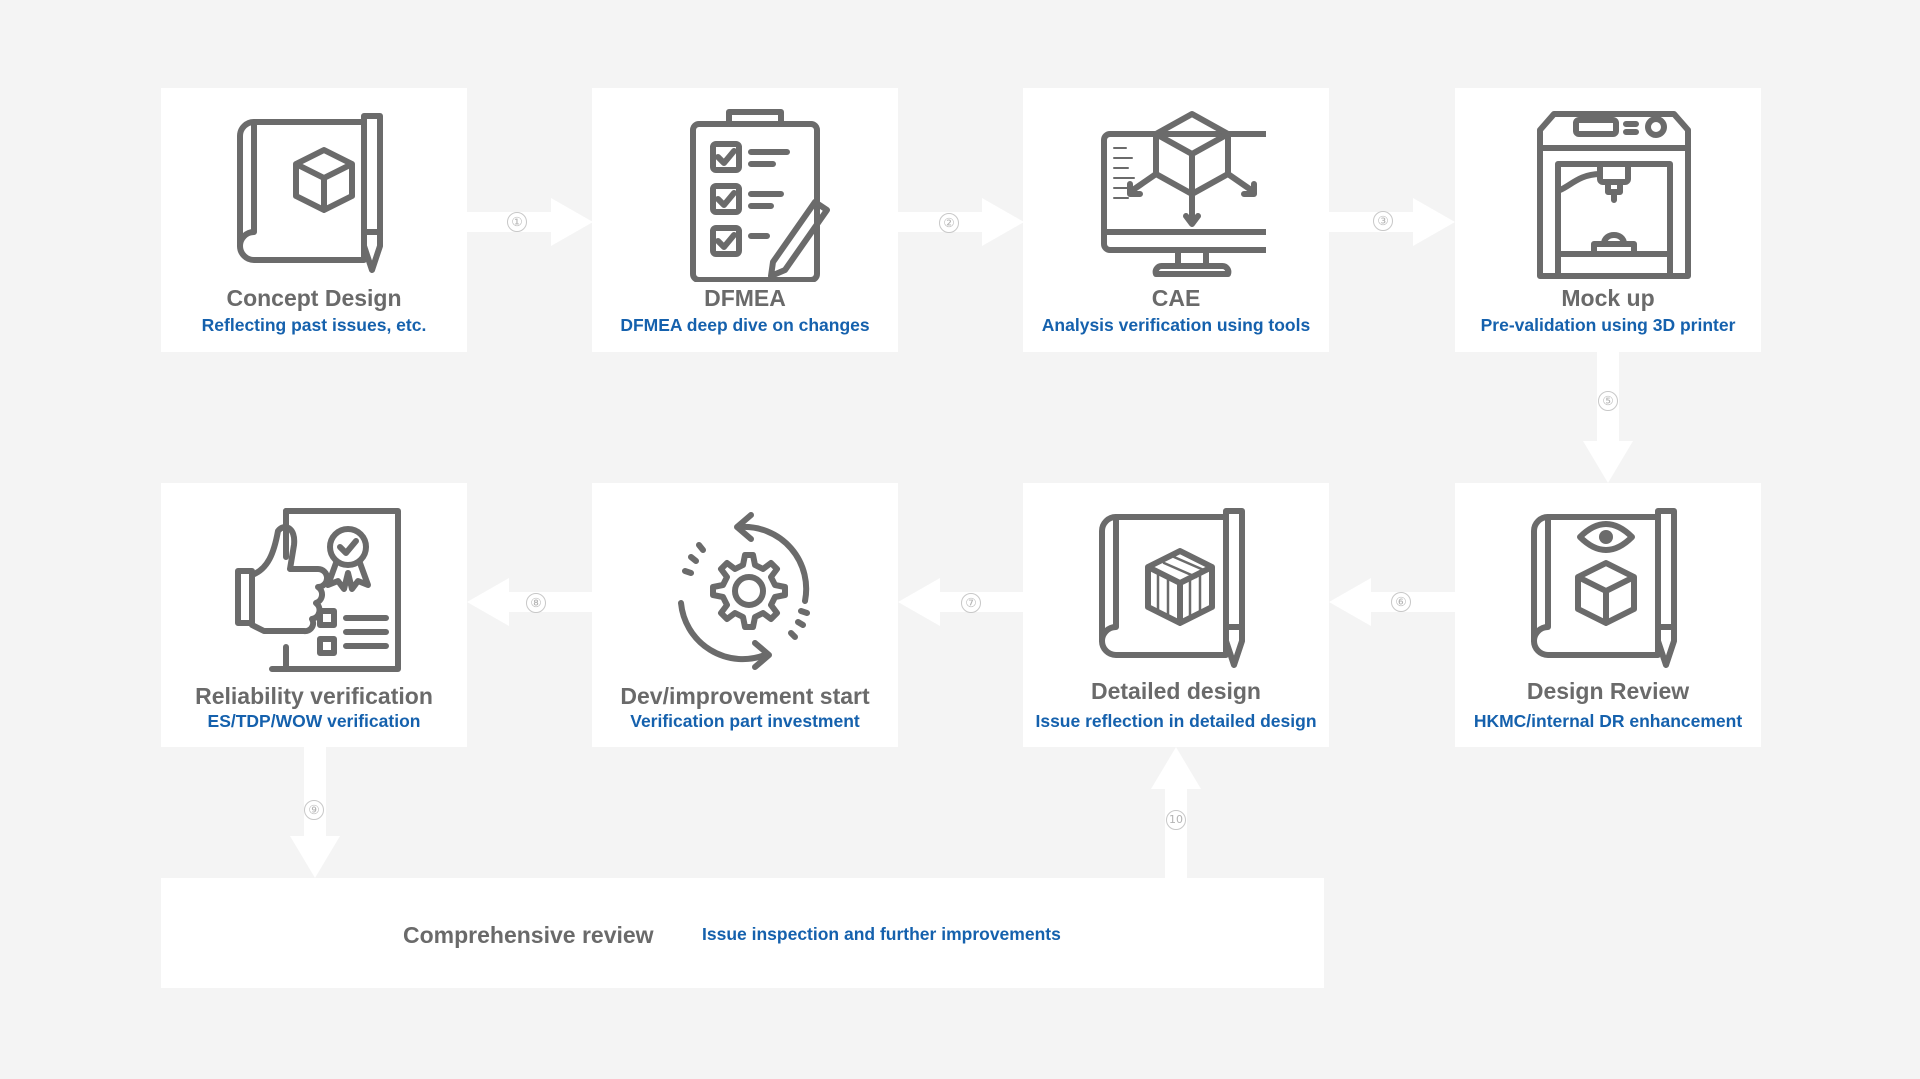  Describe the element at coordinates (314, 721) in the screenshot. I see `step-subtitle: ES/TDP/WOW verification` at that location.